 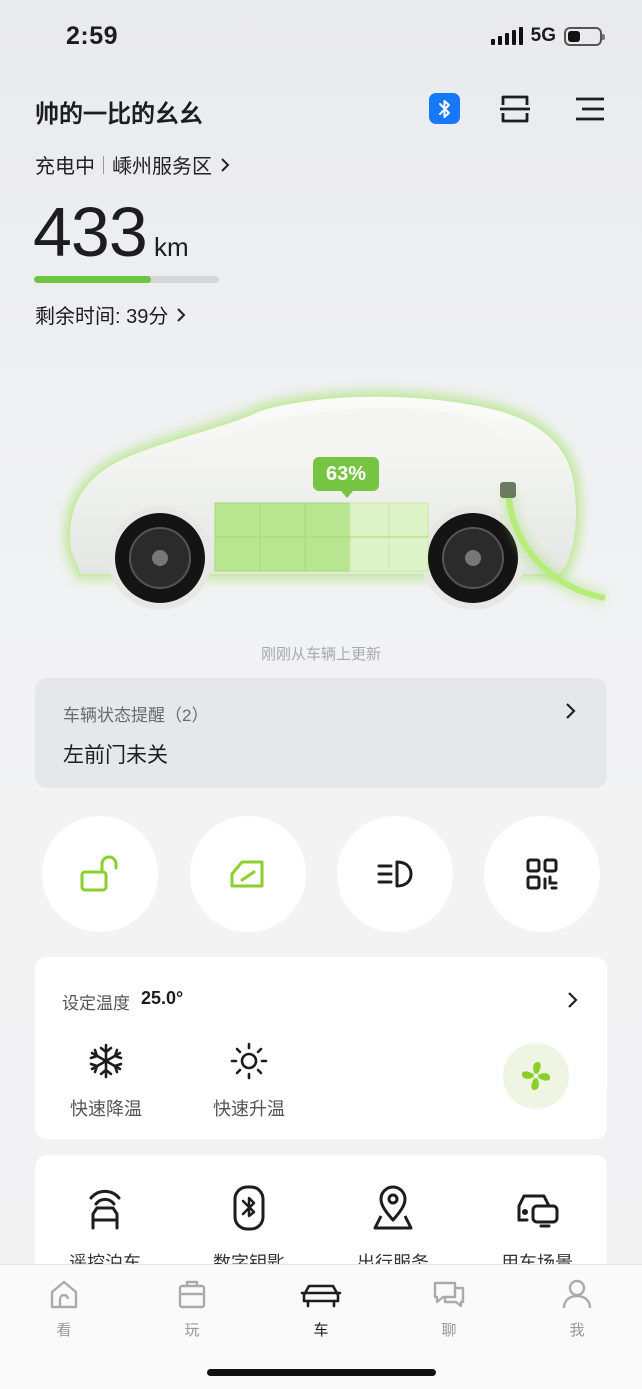 I want to click on travel-service-button: 出行服务, so click(x=393, y=1229).